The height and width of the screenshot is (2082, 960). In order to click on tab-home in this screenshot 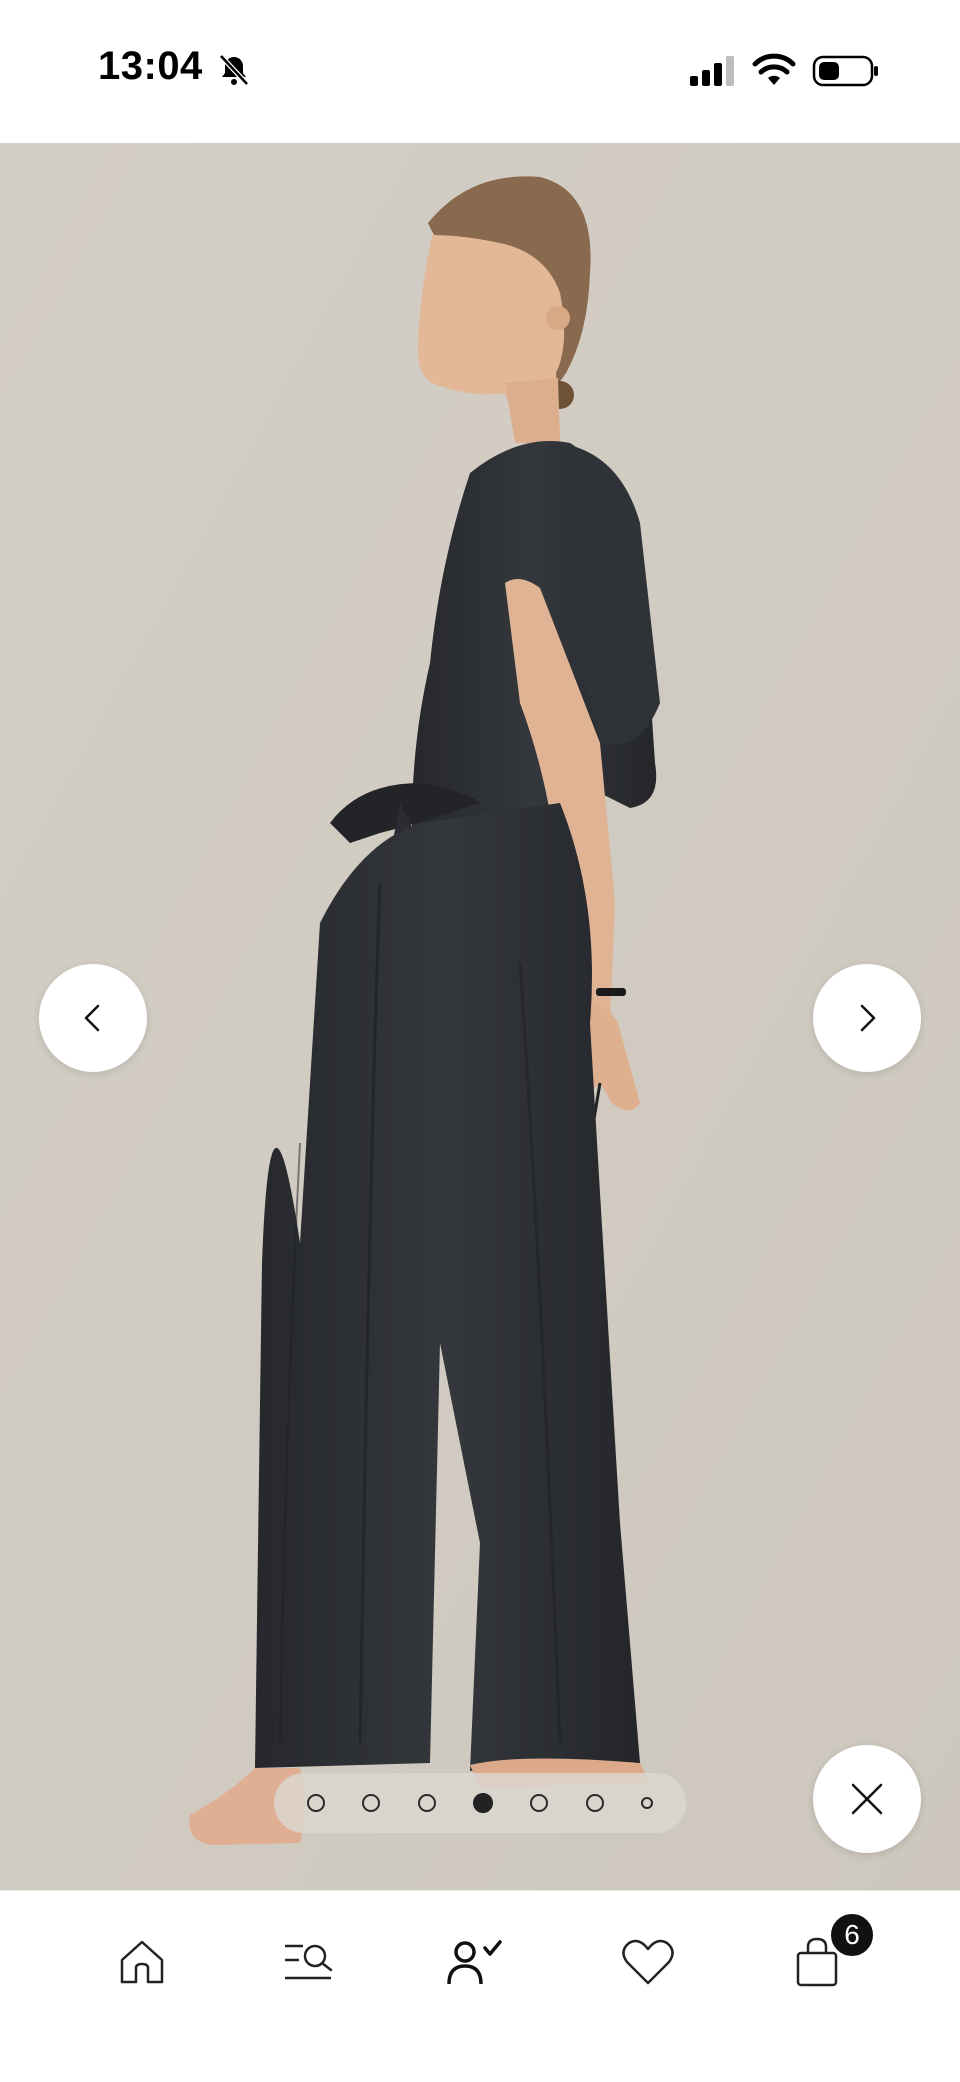, I will do `click(142, 1962)`.